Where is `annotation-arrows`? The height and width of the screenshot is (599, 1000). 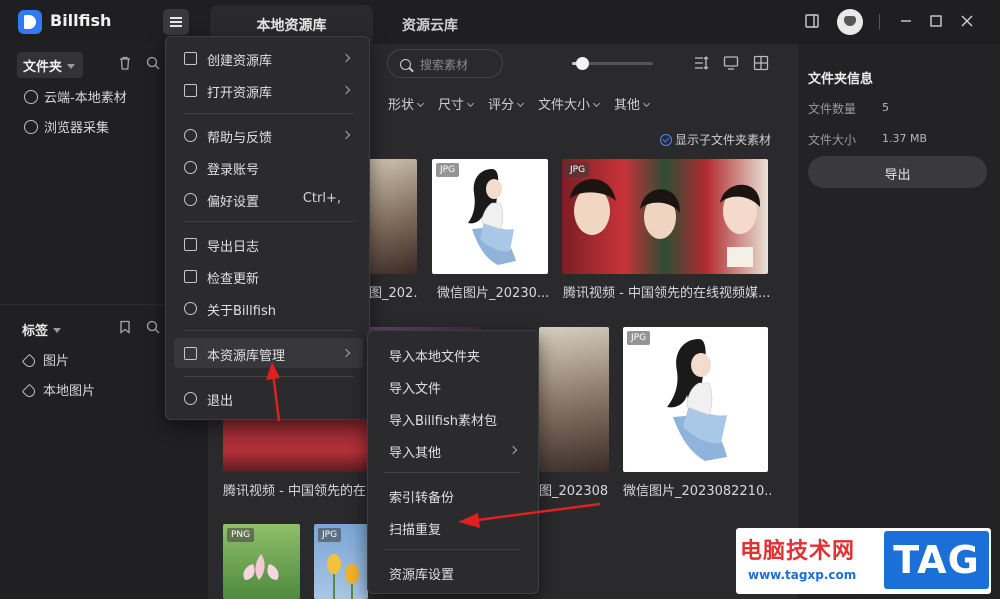 annotation-arrows is located at coordinates (433, 445).